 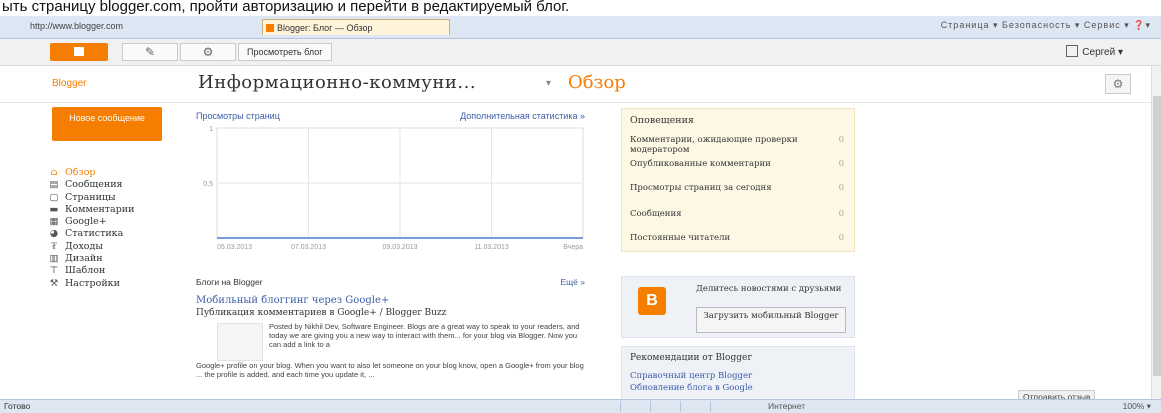 What do you see at coordinates (208, 184) in the screenshot?
I see `y-tick-label: 0,5` at bounding box center [208, 184].